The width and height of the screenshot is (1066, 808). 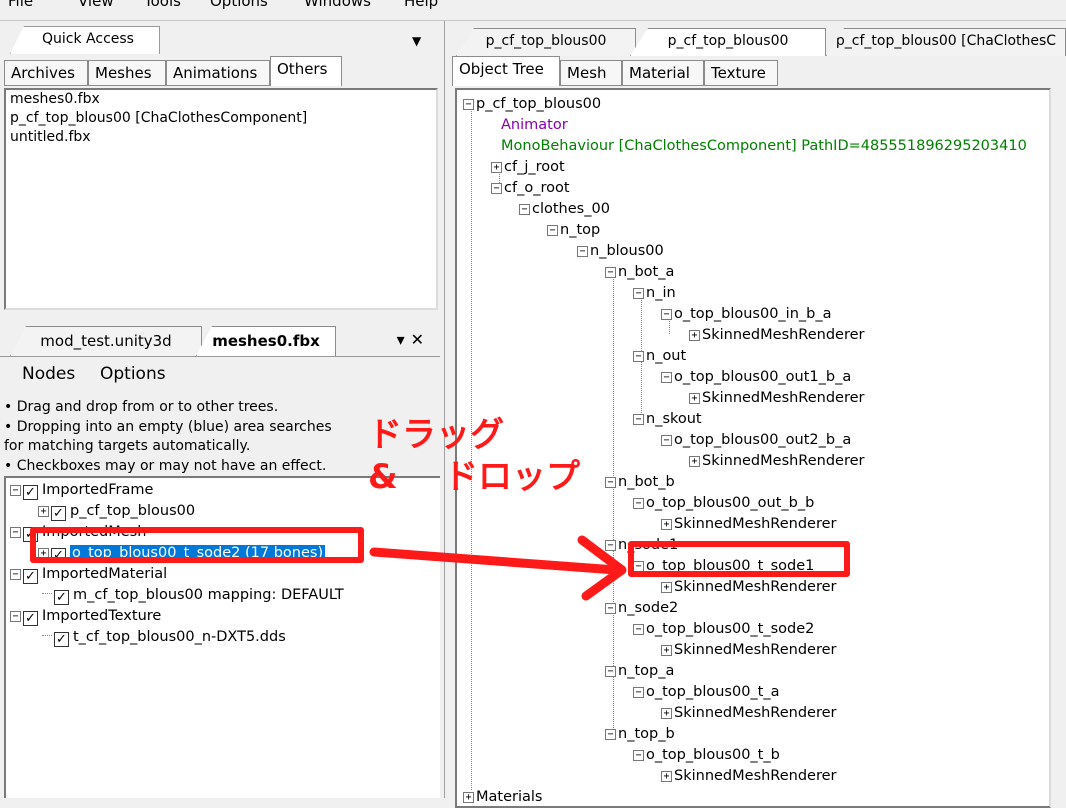 I want to click on tree-node: − o_top_blous00_out_b_b, so click(x=723, y=503).